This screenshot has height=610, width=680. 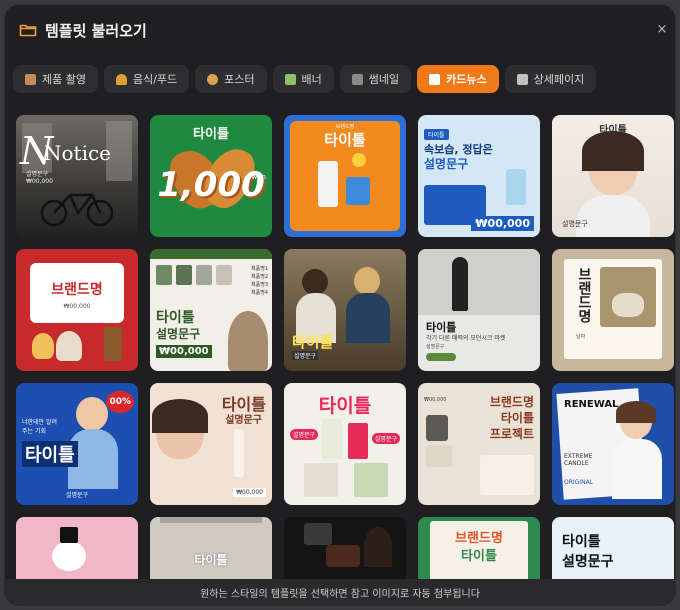 What do you see at coordinates (345, 310) in the screenshot?
I see `template-card-friends: 타이틀 설명문구` at bounding box center [345, 310].